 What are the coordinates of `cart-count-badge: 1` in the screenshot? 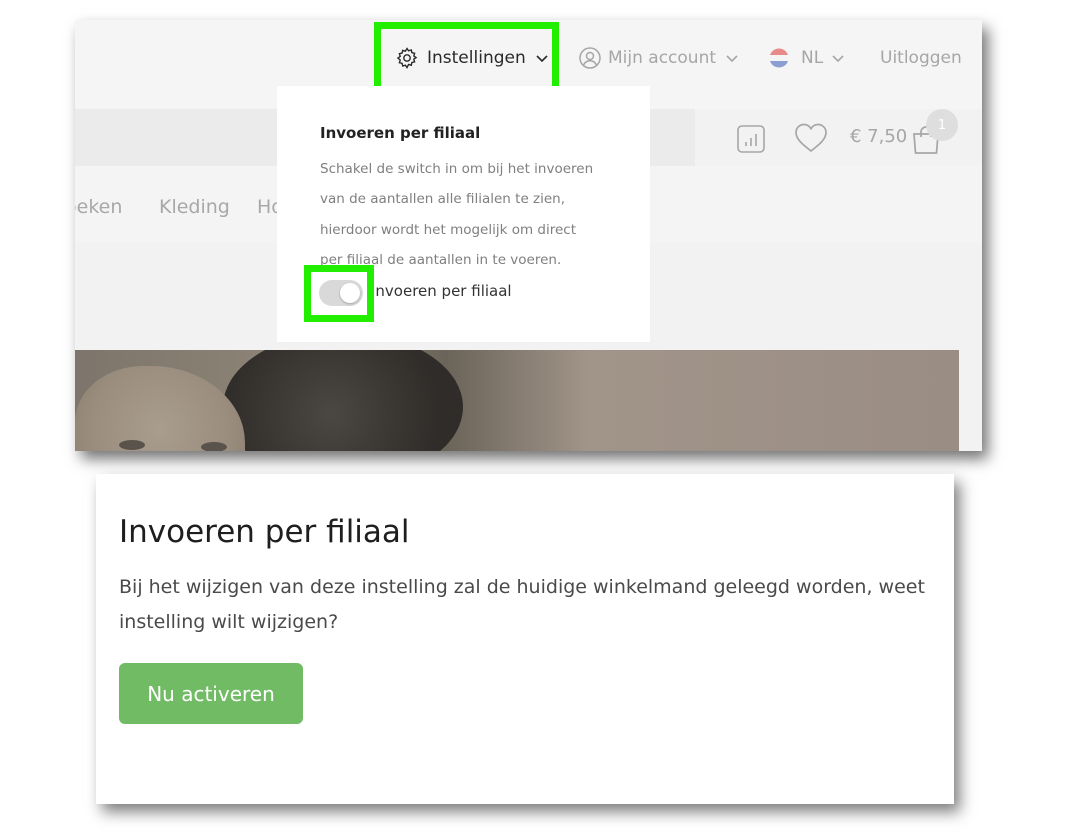 It's located at (942, 125).